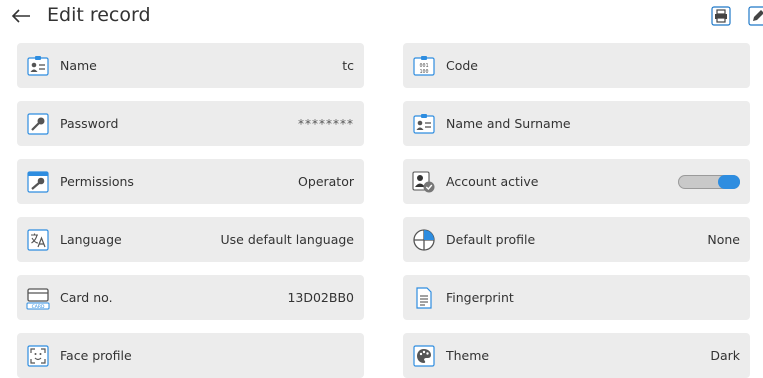  What do you see at coordinates (326, 123) in the screenshot?
I see `password-value: ********` at bounding box center [326, 123].